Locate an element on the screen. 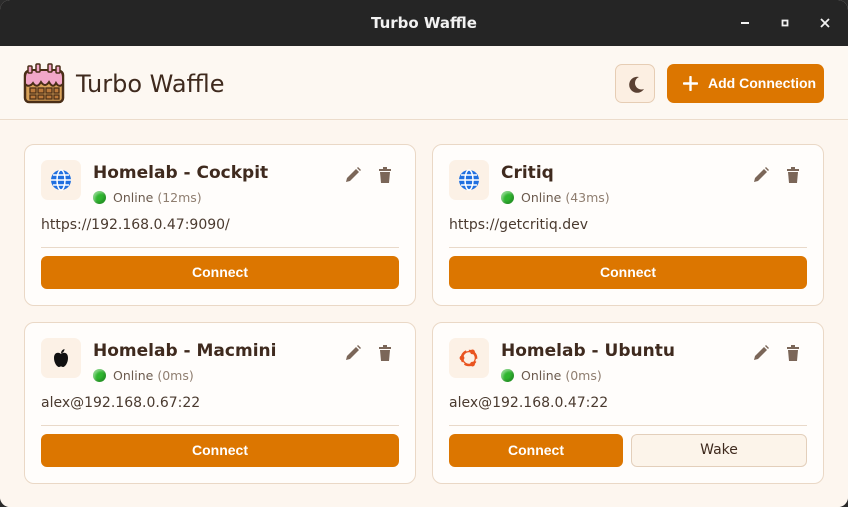 This screenshot has height=507, width=848. connection-address: https://192.168.0.47:9090/ is located at coordinates (135, 225).